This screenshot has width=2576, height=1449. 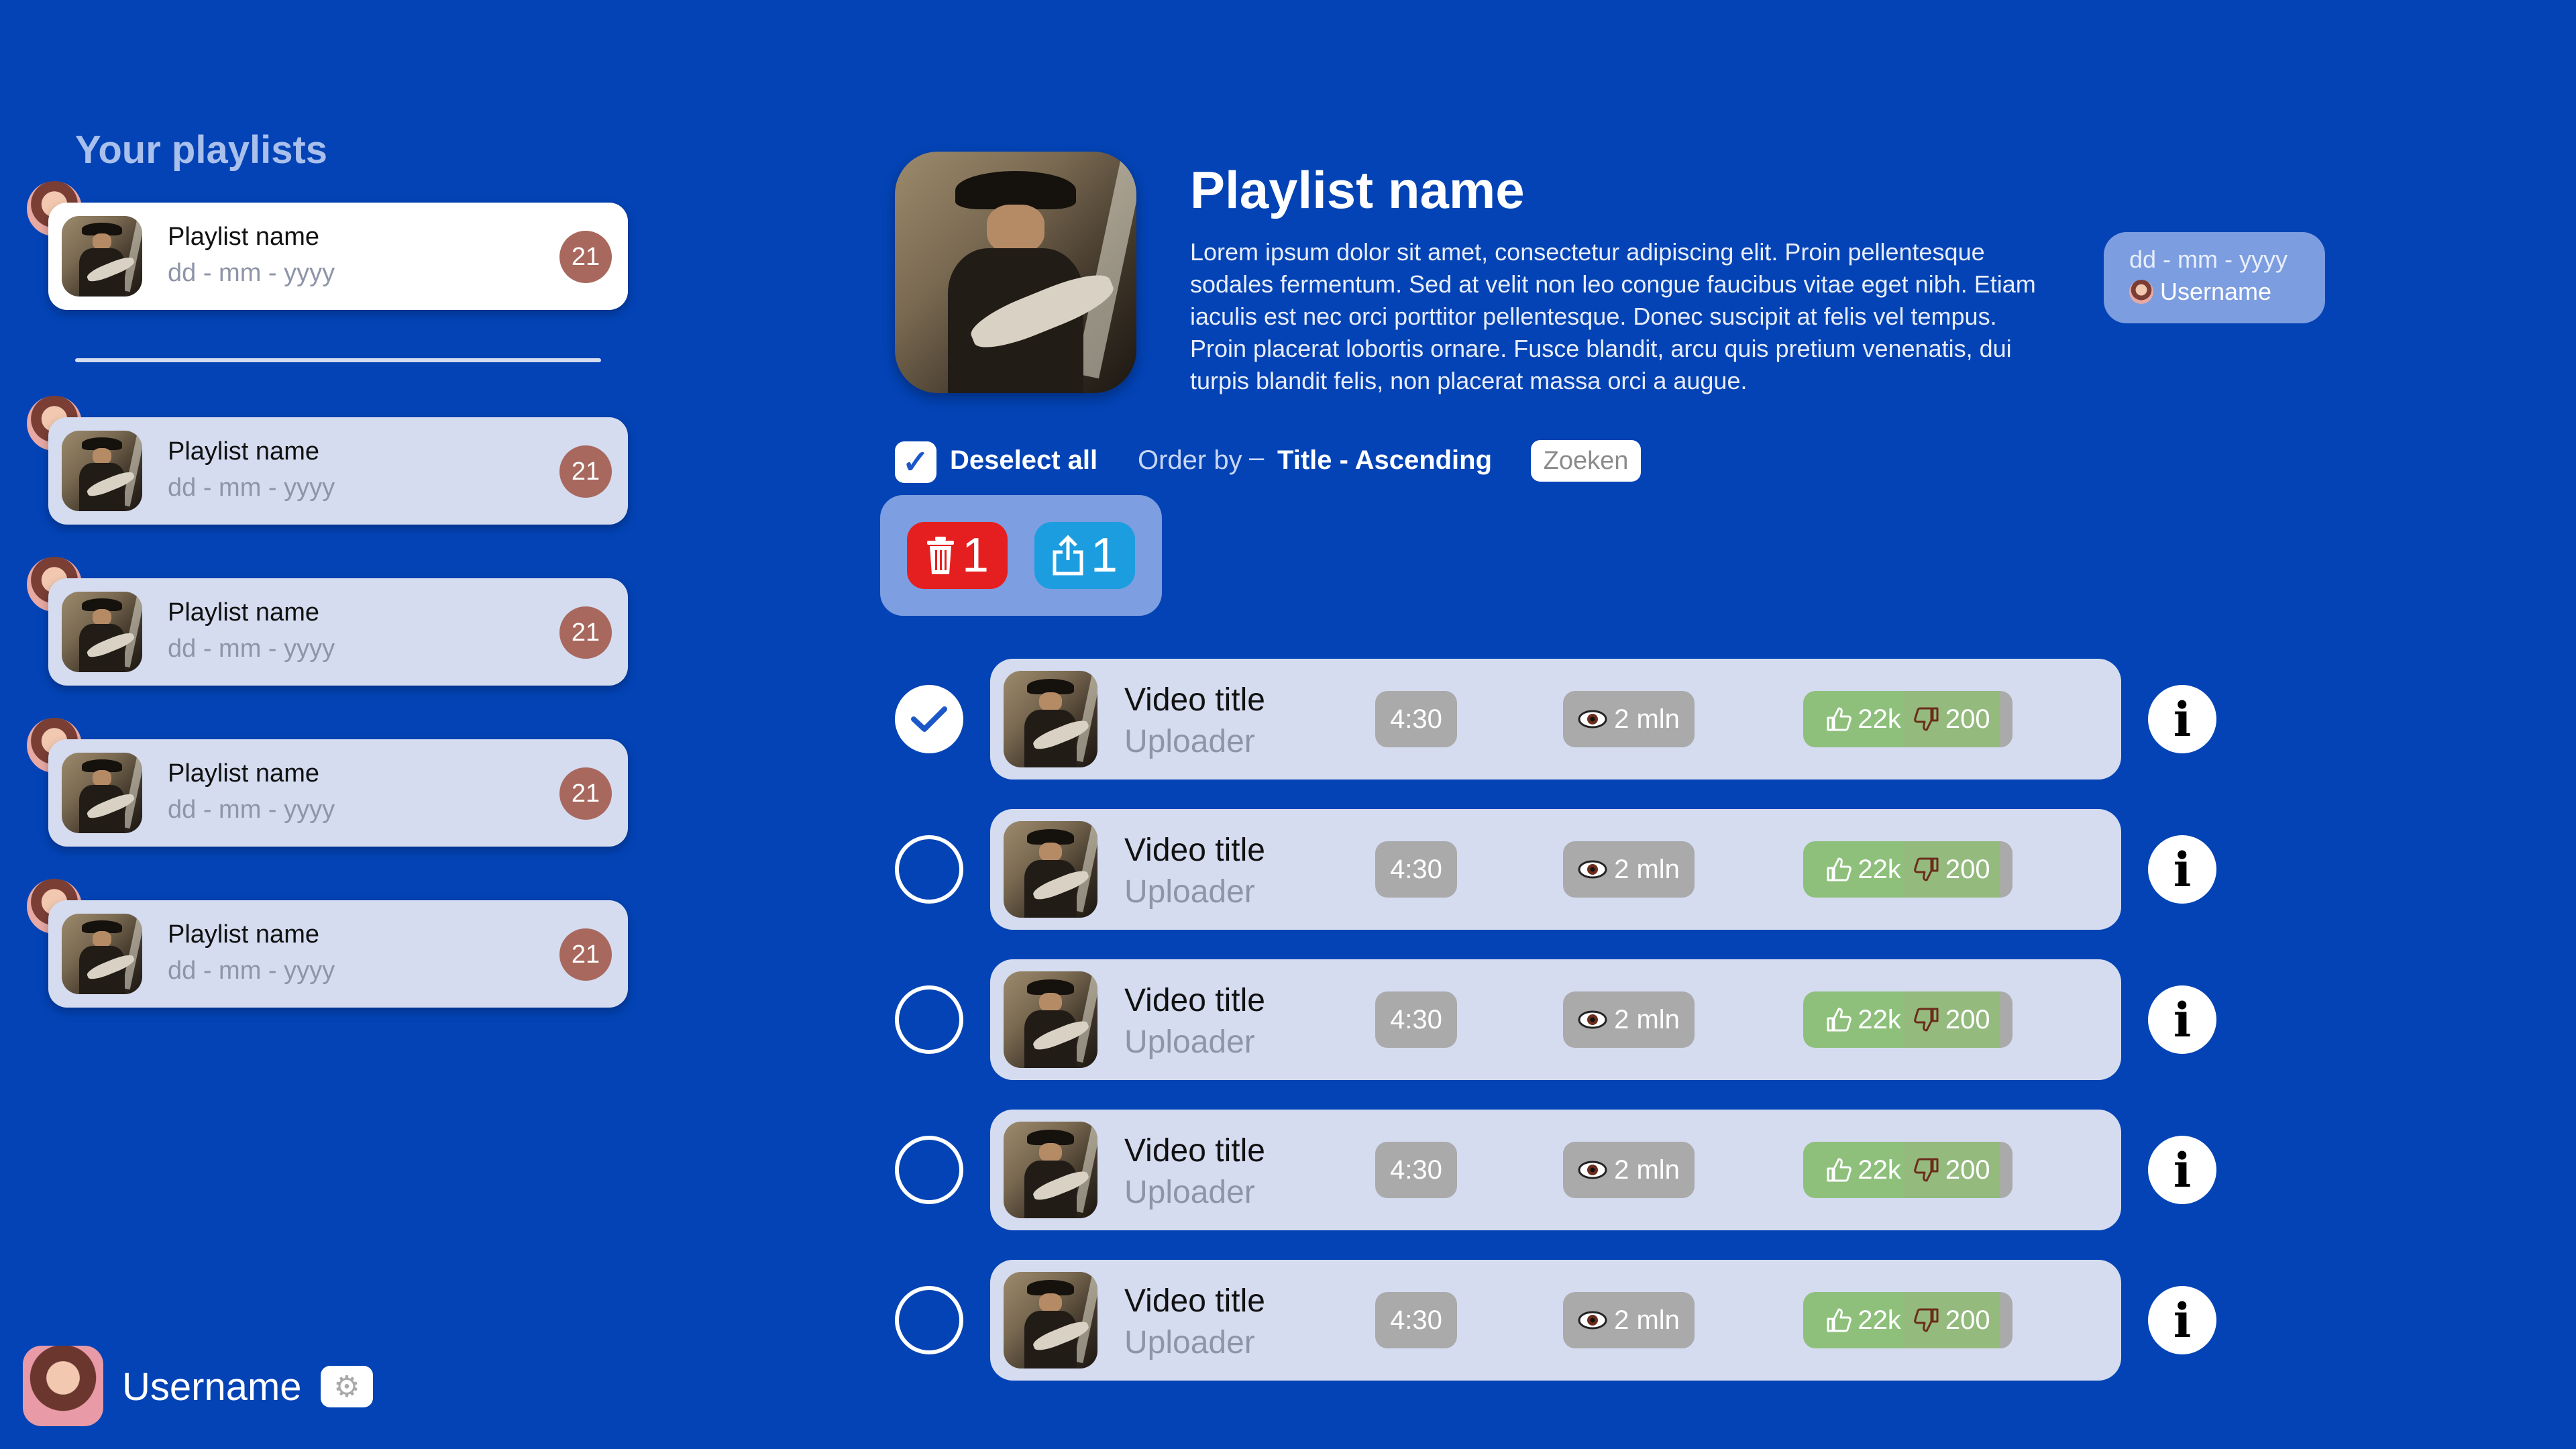 I want to click on user-avatar, so click(x=63, y=1386).